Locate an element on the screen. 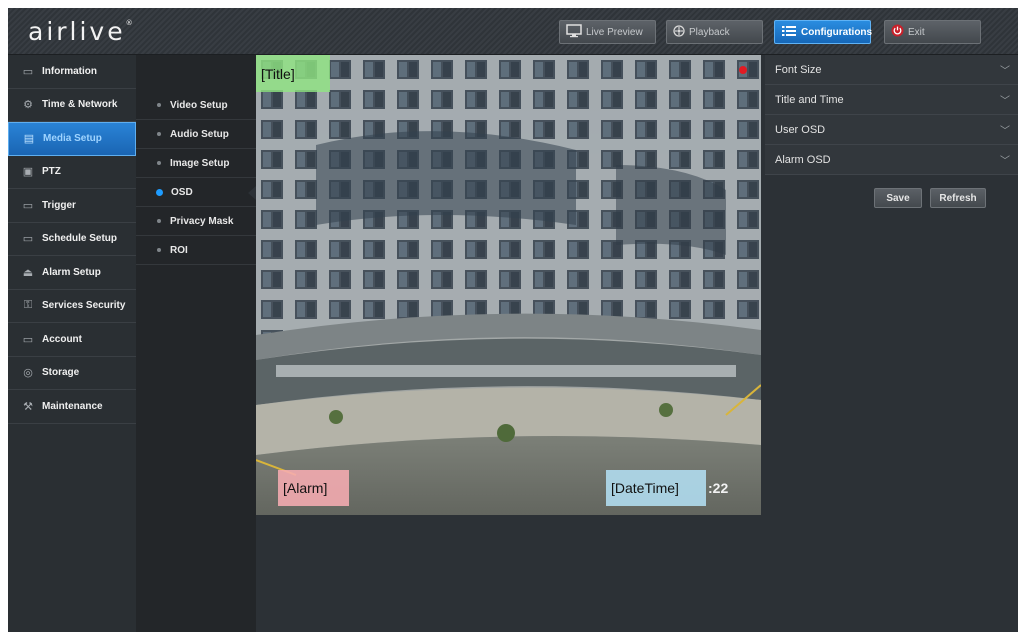  security-icon: ⚿ is located at coordinates (28, 305).